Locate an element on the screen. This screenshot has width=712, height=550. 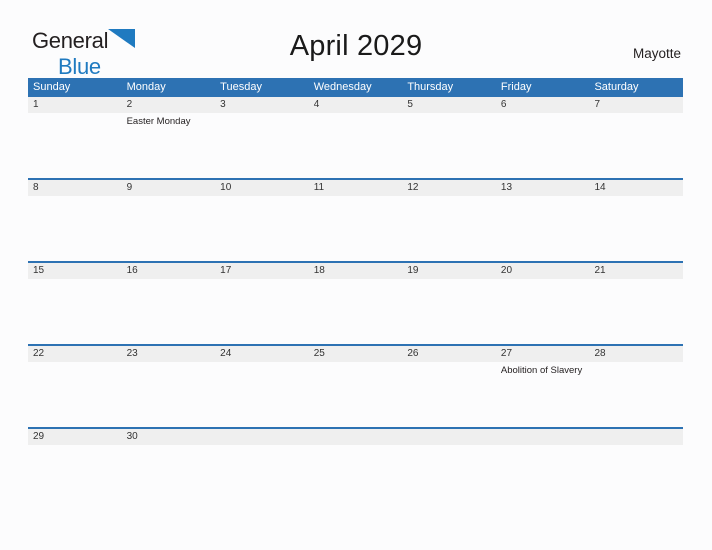
calendar-week-row: 22 23 24 25 26 27 28 Abolition of Slavery is located at coordinates (355, 385).